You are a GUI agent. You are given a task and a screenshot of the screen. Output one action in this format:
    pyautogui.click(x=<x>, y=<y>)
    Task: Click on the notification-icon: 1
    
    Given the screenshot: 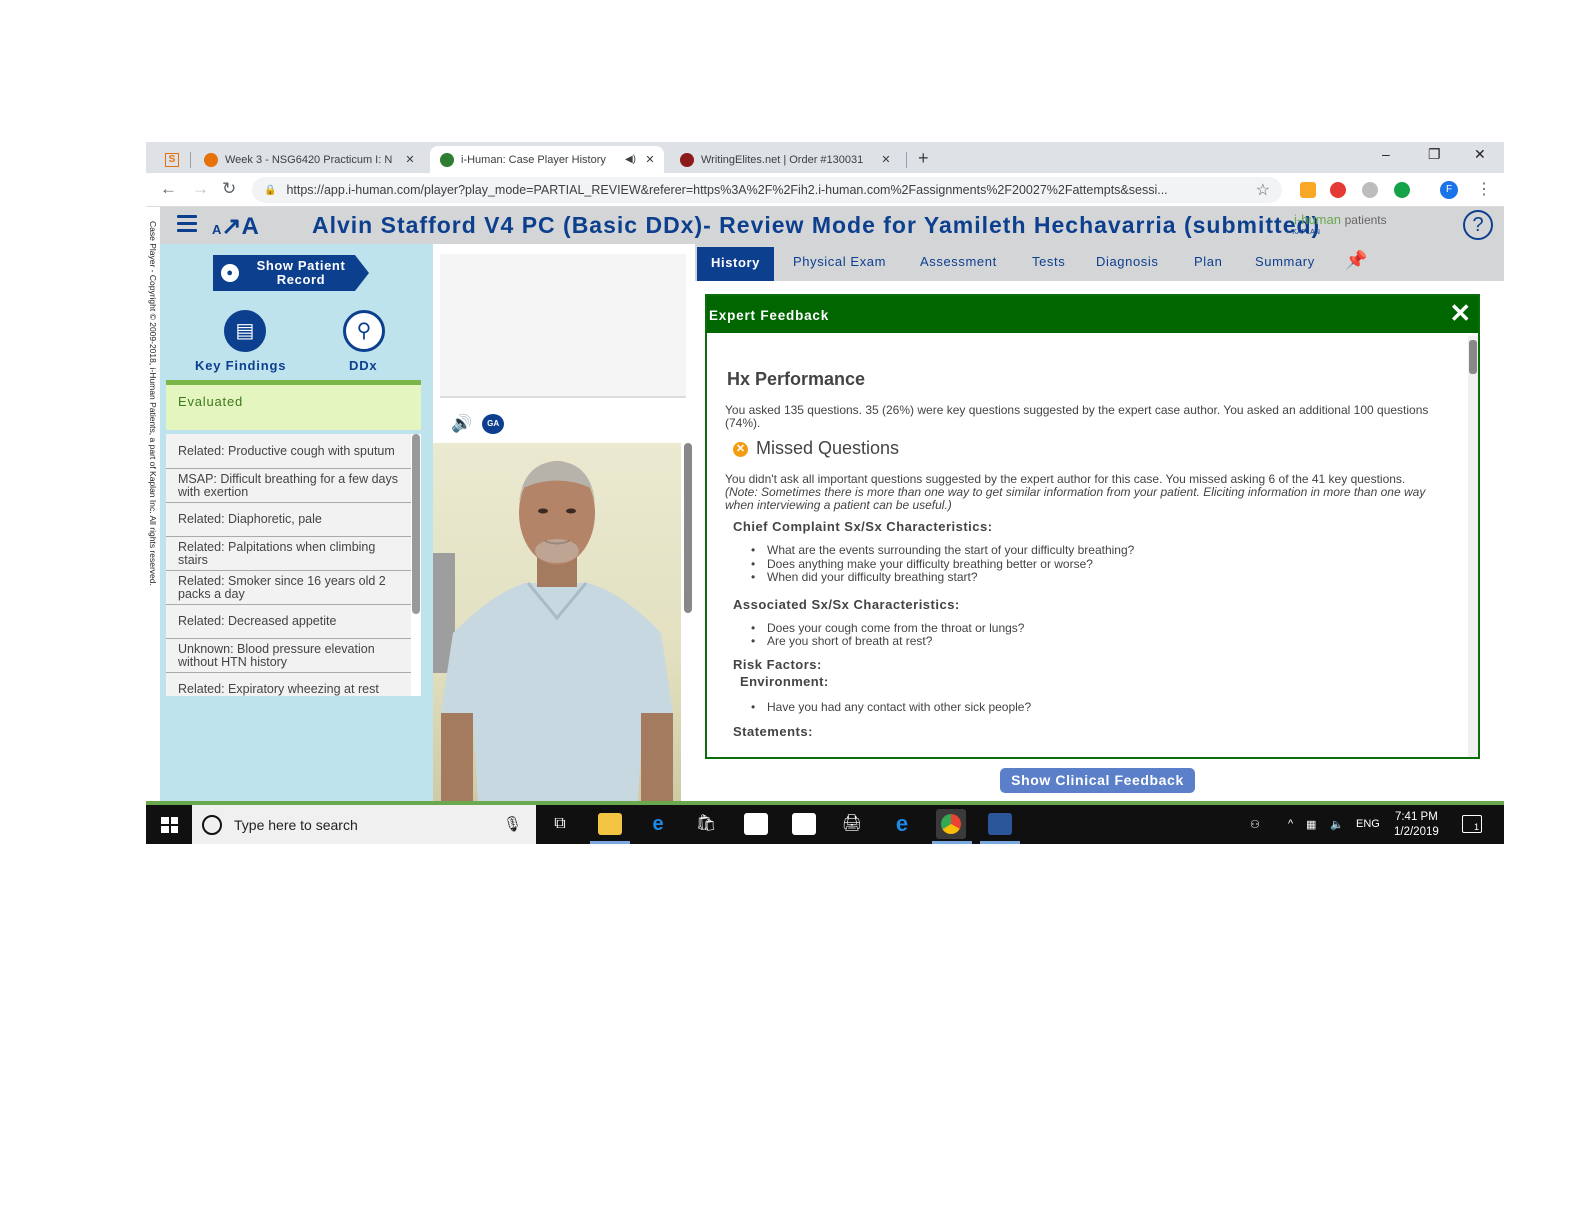 What is the action you would take?
    pyautogui.click(x=1472, y=824)
    